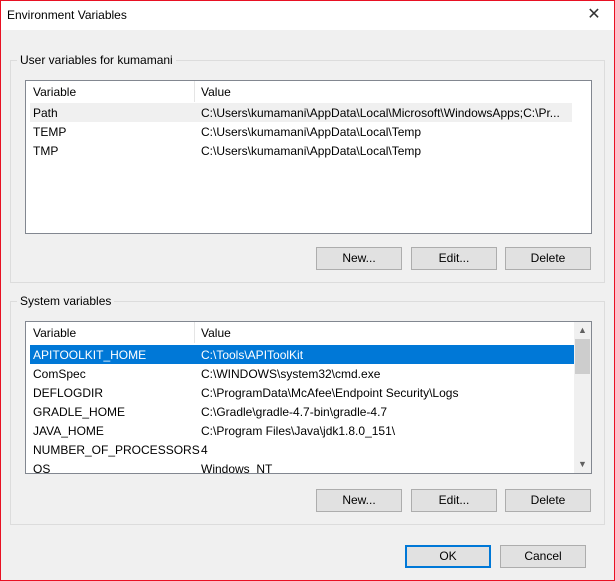 Image resolution: width=615 pixels, height=581 pixels. Describe the element at coordinates (79, 412) in the screenshot. I see `variable-name: GRADLE_HOME` at that location.